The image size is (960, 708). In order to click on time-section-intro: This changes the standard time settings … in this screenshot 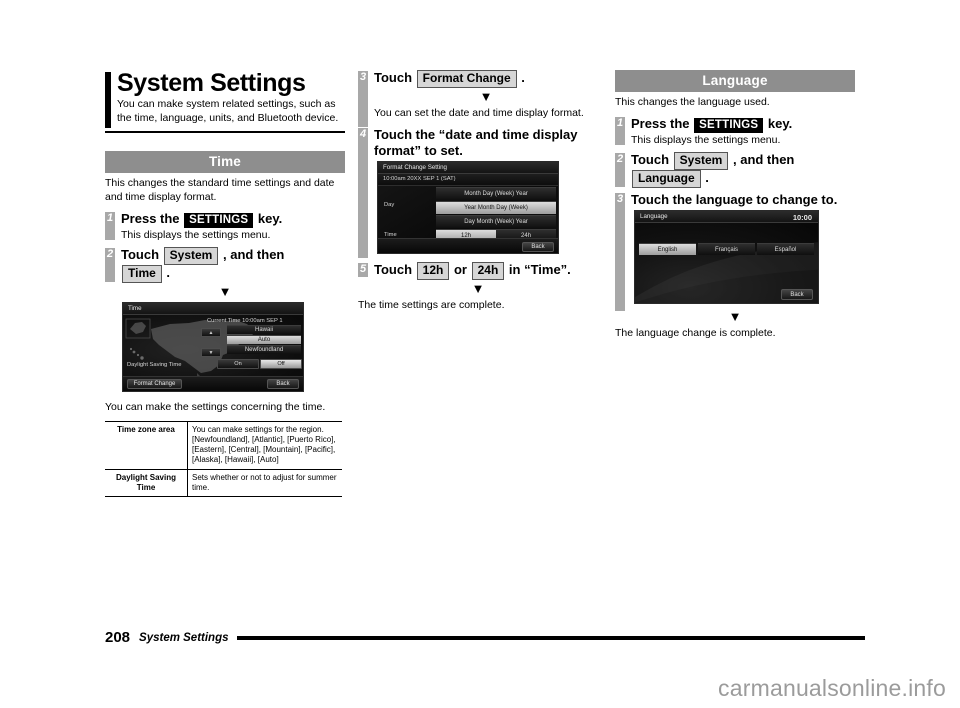, I will do `click(220, 189)`.